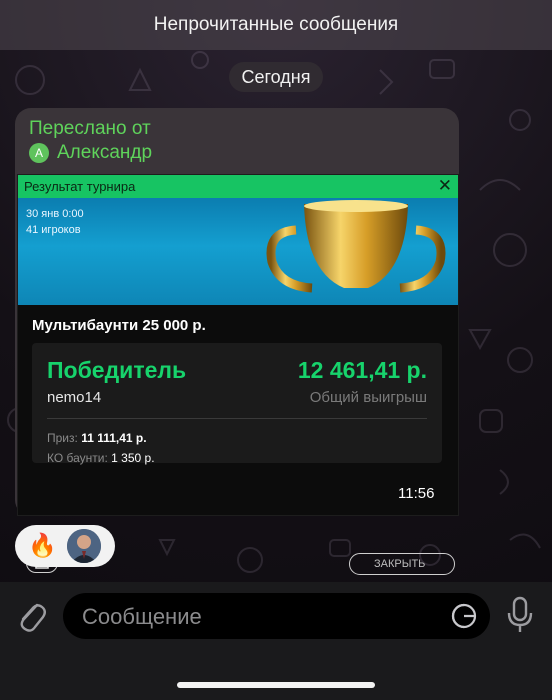 The height and width of the screenshot is (700, 552). What do you see at coordinates (53, 230) in the screenshot?
I see `tournament-players: 41 игроков` at bounding box center [53, 230].